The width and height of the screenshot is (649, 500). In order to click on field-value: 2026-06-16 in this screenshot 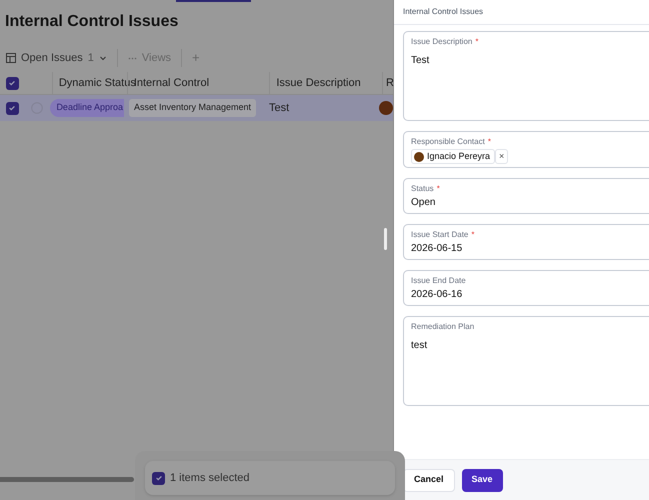, I will do `click(437, 295)`.